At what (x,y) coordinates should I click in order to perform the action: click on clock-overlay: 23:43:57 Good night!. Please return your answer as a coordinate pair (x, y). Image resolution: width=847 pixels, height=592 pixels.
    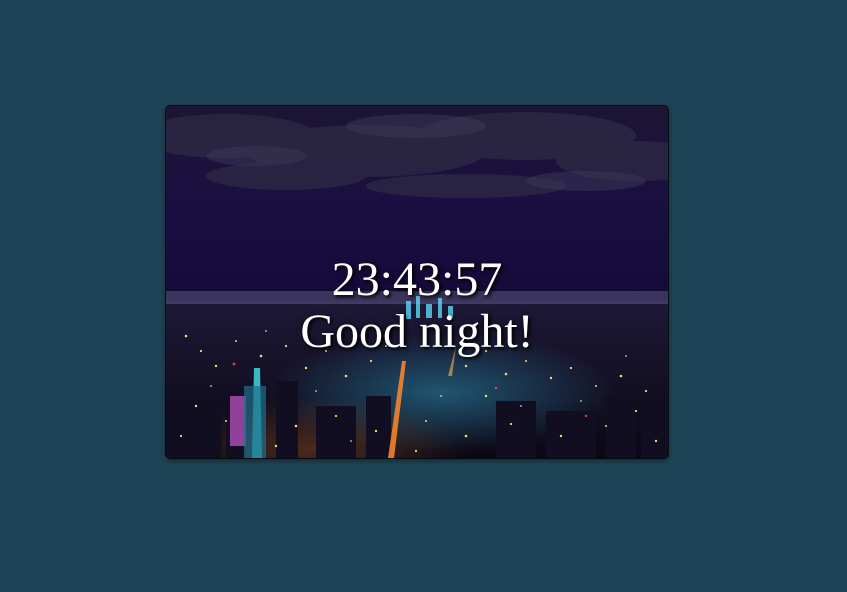
    Looking at the image, I should click on (417, 306).